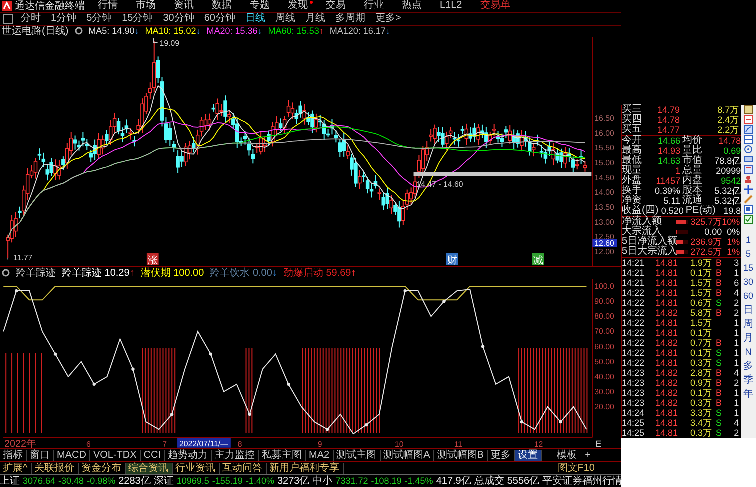 This screenshot has width=756, height=487. What do you see at coordinates (749, 296) in the screenshot?
I see `period-button: 60` at bounding box center [749, 296].